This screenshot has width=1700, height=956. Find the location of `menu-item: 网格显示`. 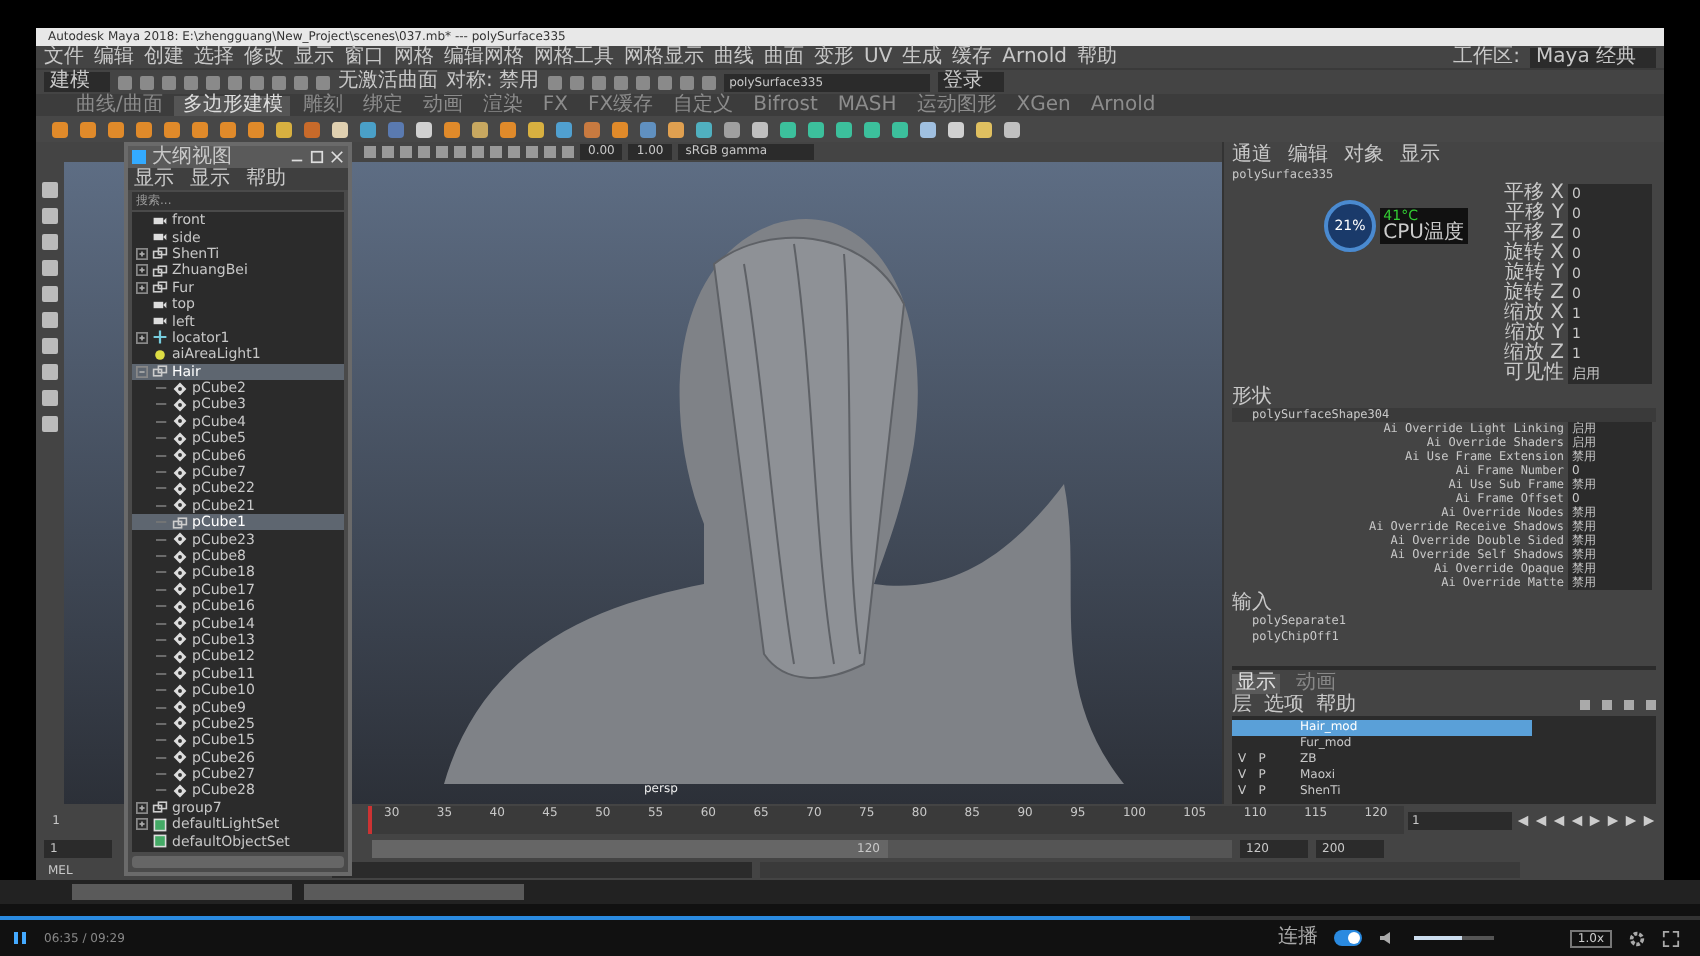

menu-item: 网格显示 is located at coordinates (664, 57).